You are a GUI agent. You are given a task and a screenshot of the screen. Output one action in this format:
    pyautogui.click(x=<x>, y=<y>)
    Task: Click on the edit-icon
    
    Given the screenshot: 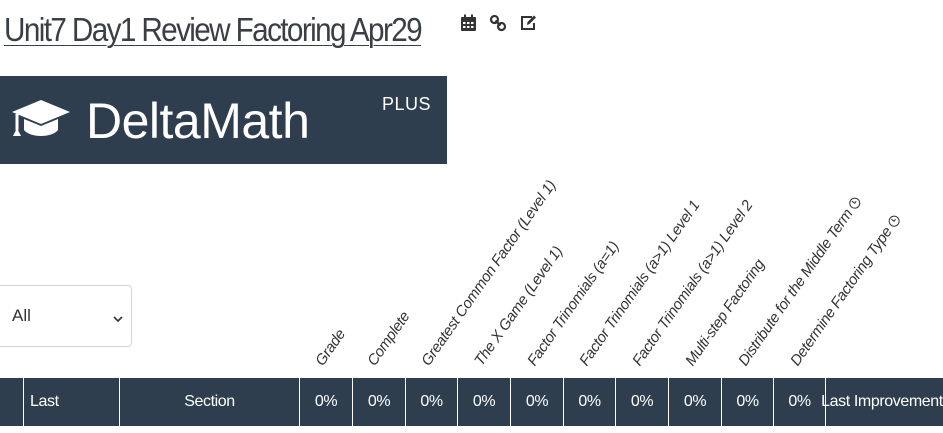 What is the action you would take?
    pyautogui.click(x=528, y=23)
    